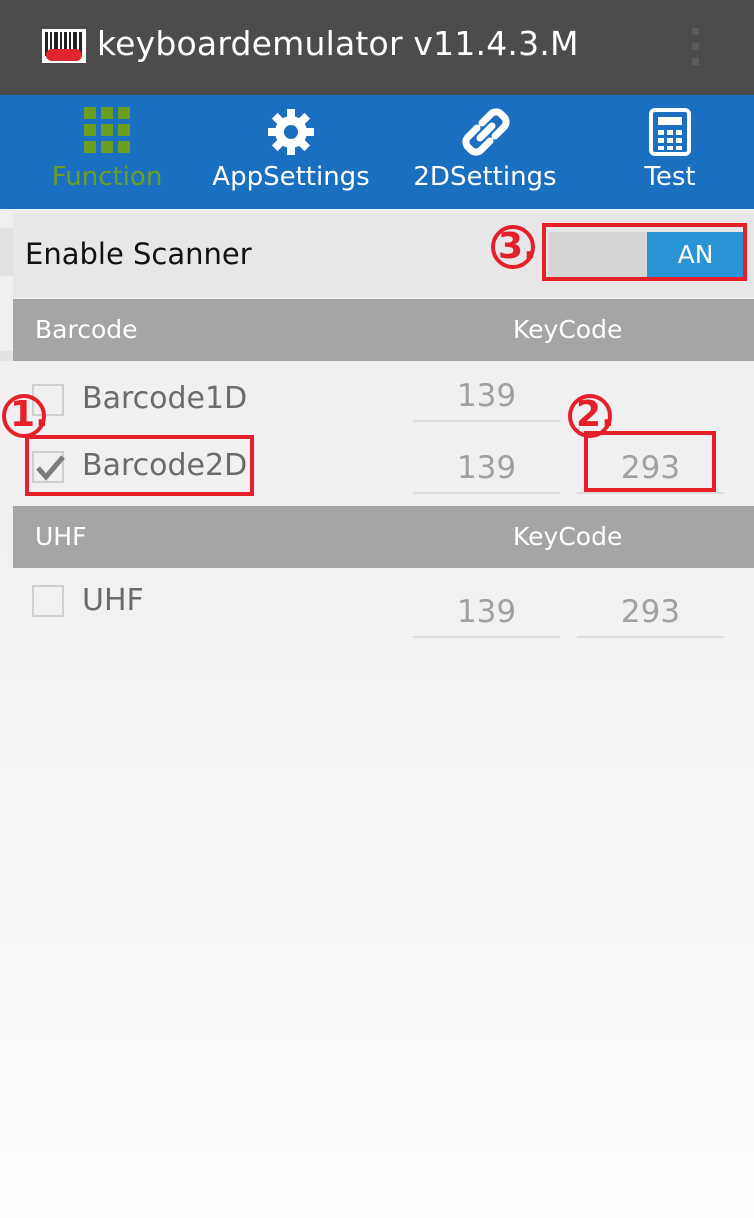 The width and height of the screenshot is (754, 1218). I want to click on barcode1d-label: Barcode1D, so click(165, 398).